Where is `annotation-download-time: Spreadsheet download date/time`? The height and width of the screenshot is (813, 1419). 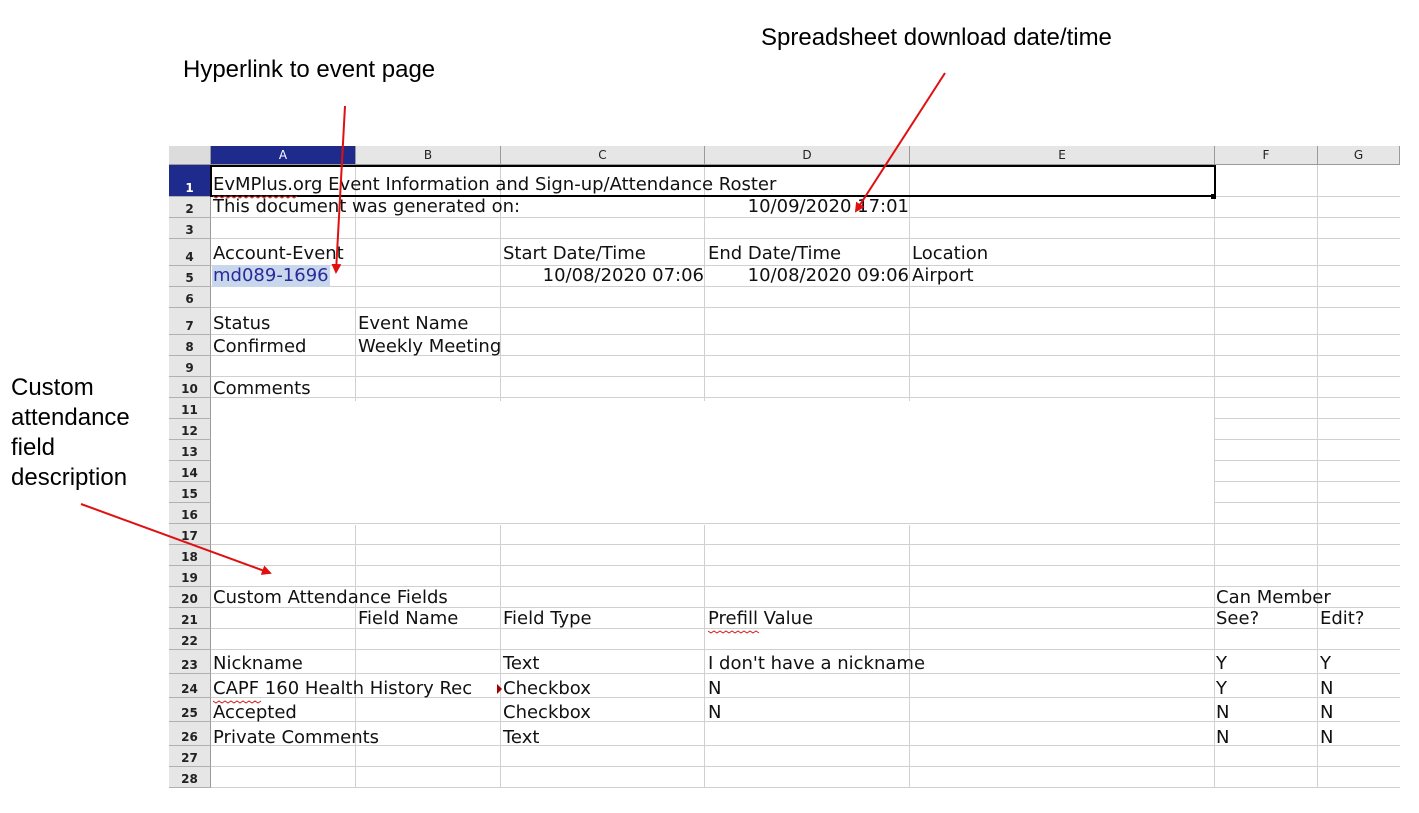
annotation-download-time: Spreadsheet download date/time is located at coordinates (936, 37).